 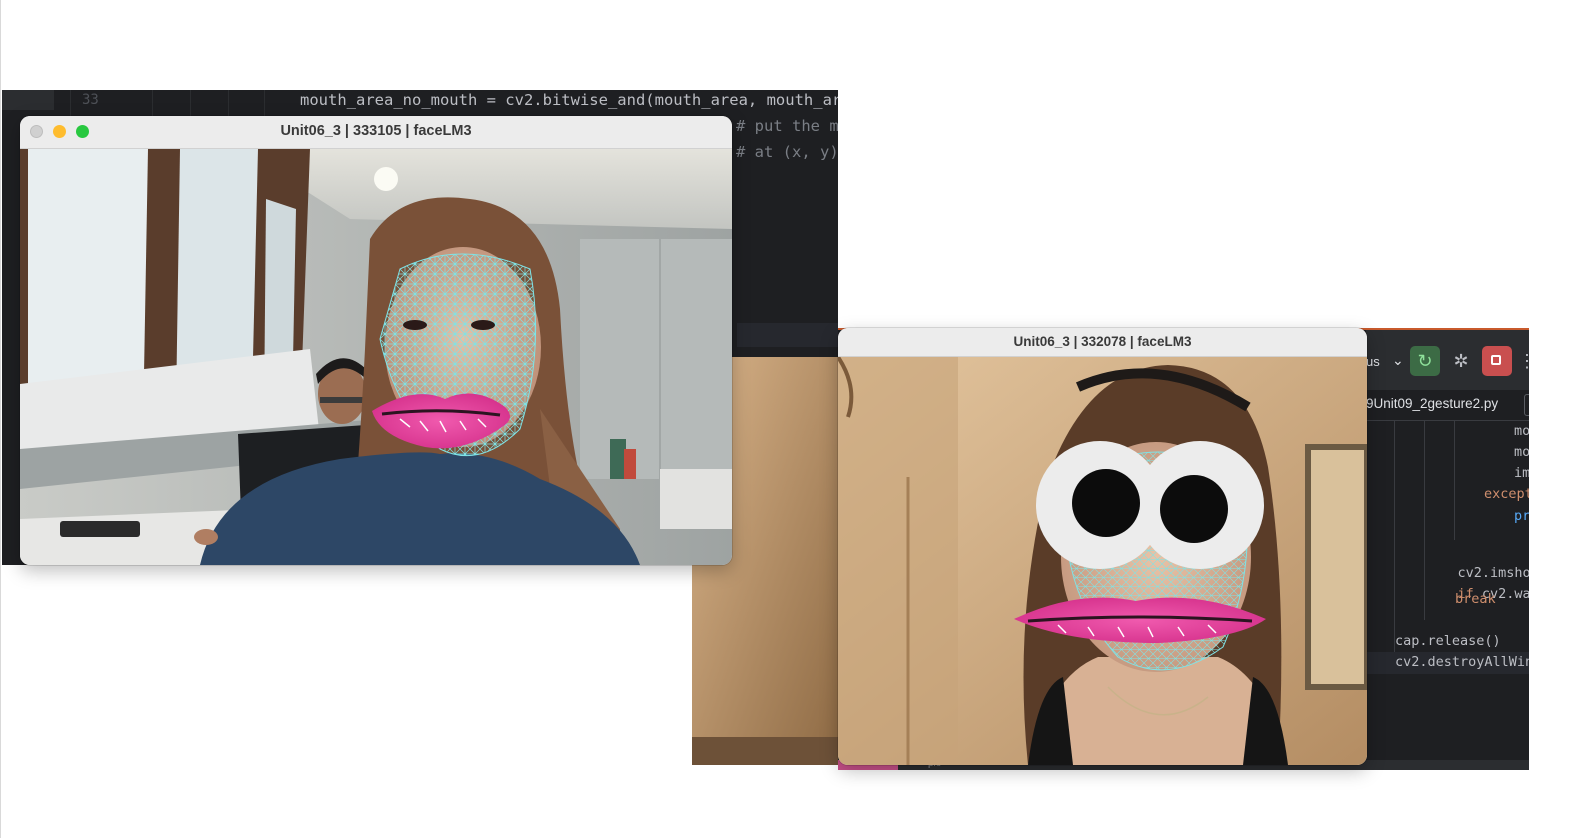 I want to click on code-line: im, so click(x=1521, y=473).